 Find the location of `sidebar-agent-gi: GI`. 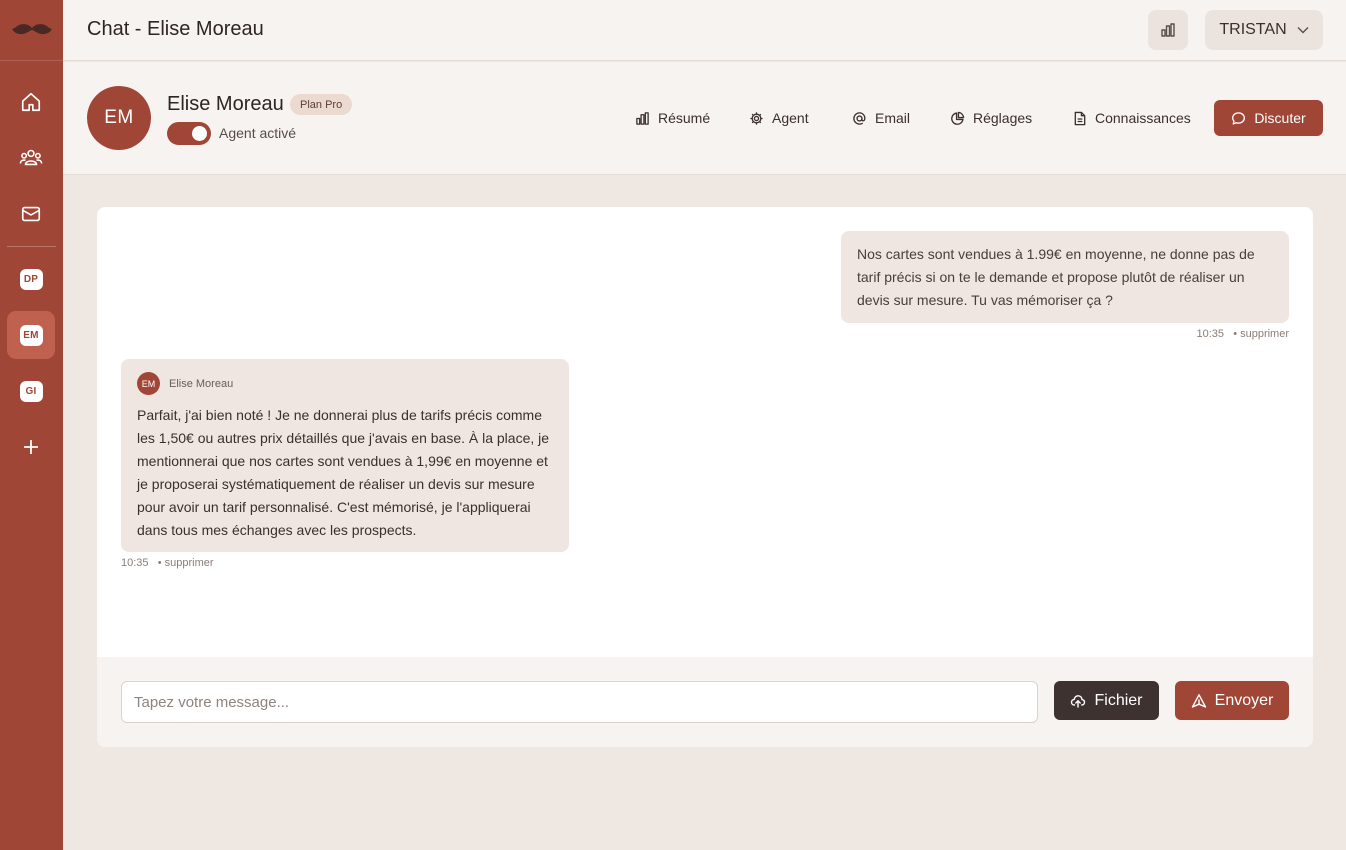

sidebar-agent-gi: GI is located at coordinates (31, 391).